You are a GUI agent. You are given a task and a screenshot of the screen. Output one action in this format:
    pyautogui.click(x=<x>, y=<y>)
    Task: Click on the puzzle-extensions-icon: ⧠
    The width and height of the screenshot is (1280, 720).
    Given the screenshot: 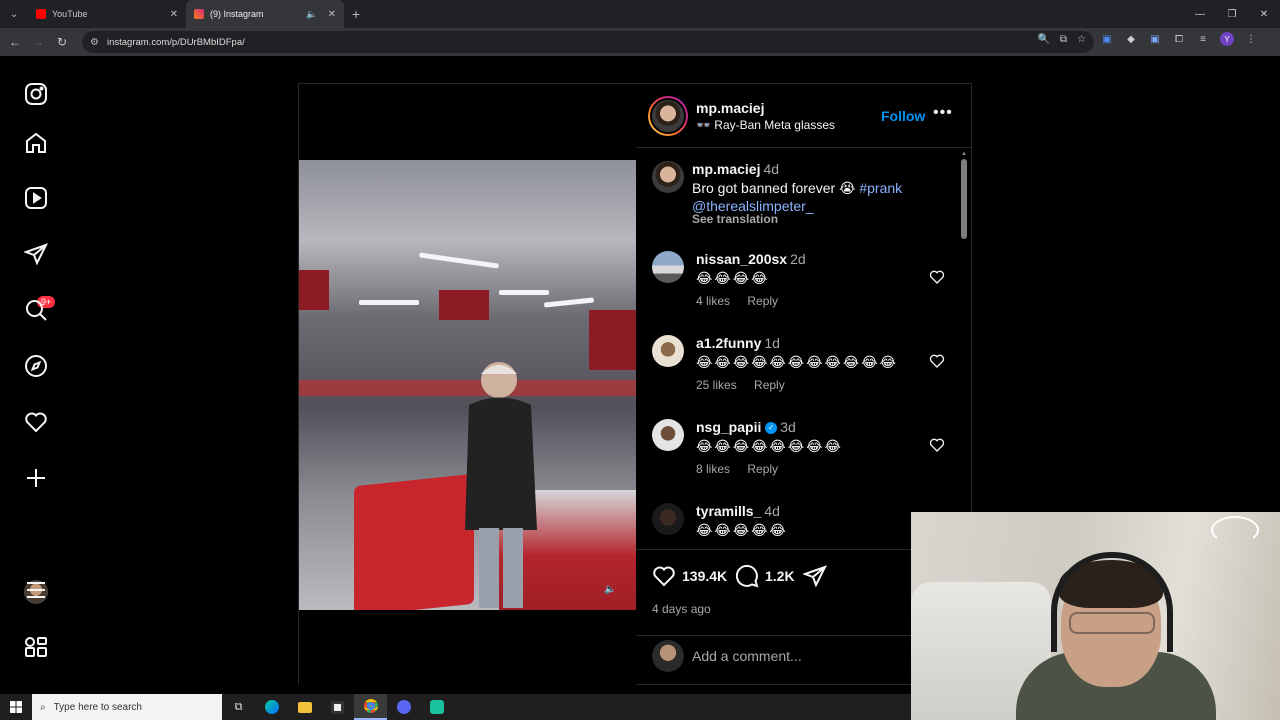 What is the action you would take?
    pyautogui.click(x=1179, y=39)
    